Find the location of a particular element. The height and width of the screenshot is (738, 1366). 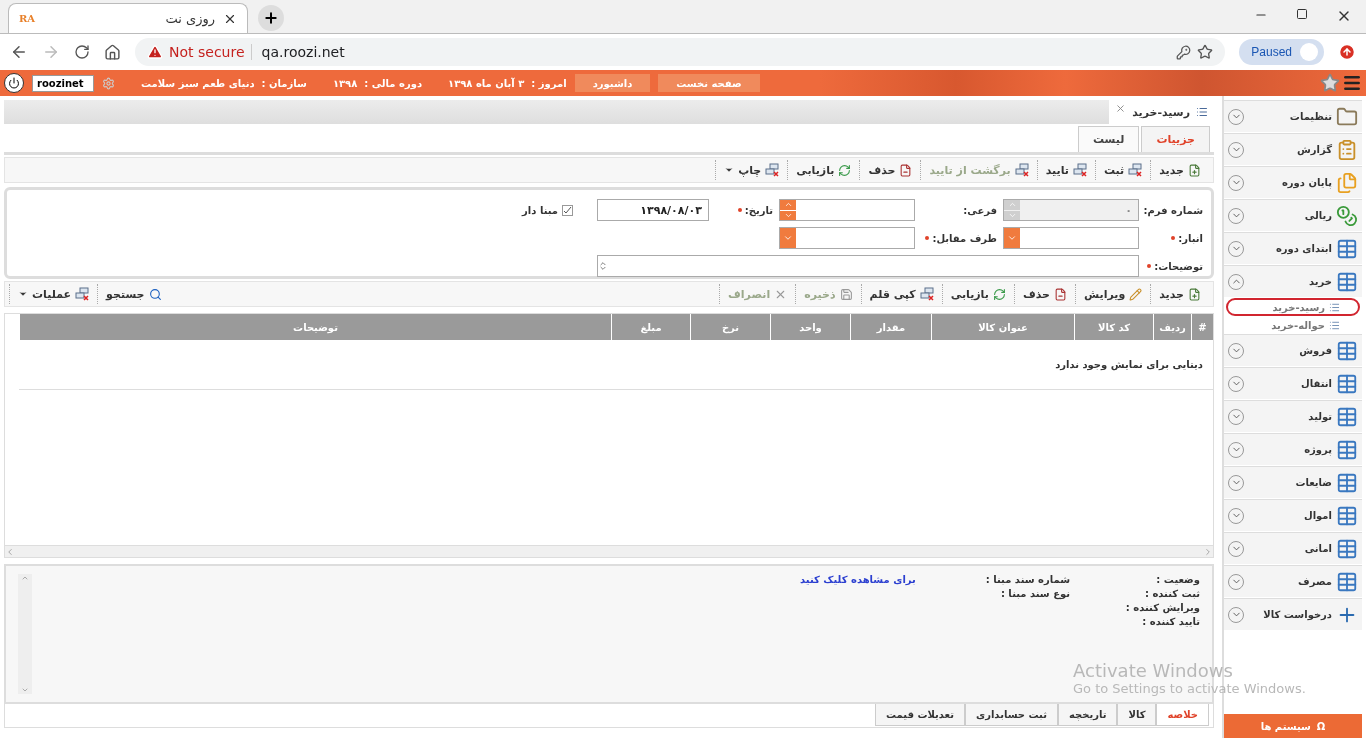

avatar-icon is located at coordinates (1309, 52).